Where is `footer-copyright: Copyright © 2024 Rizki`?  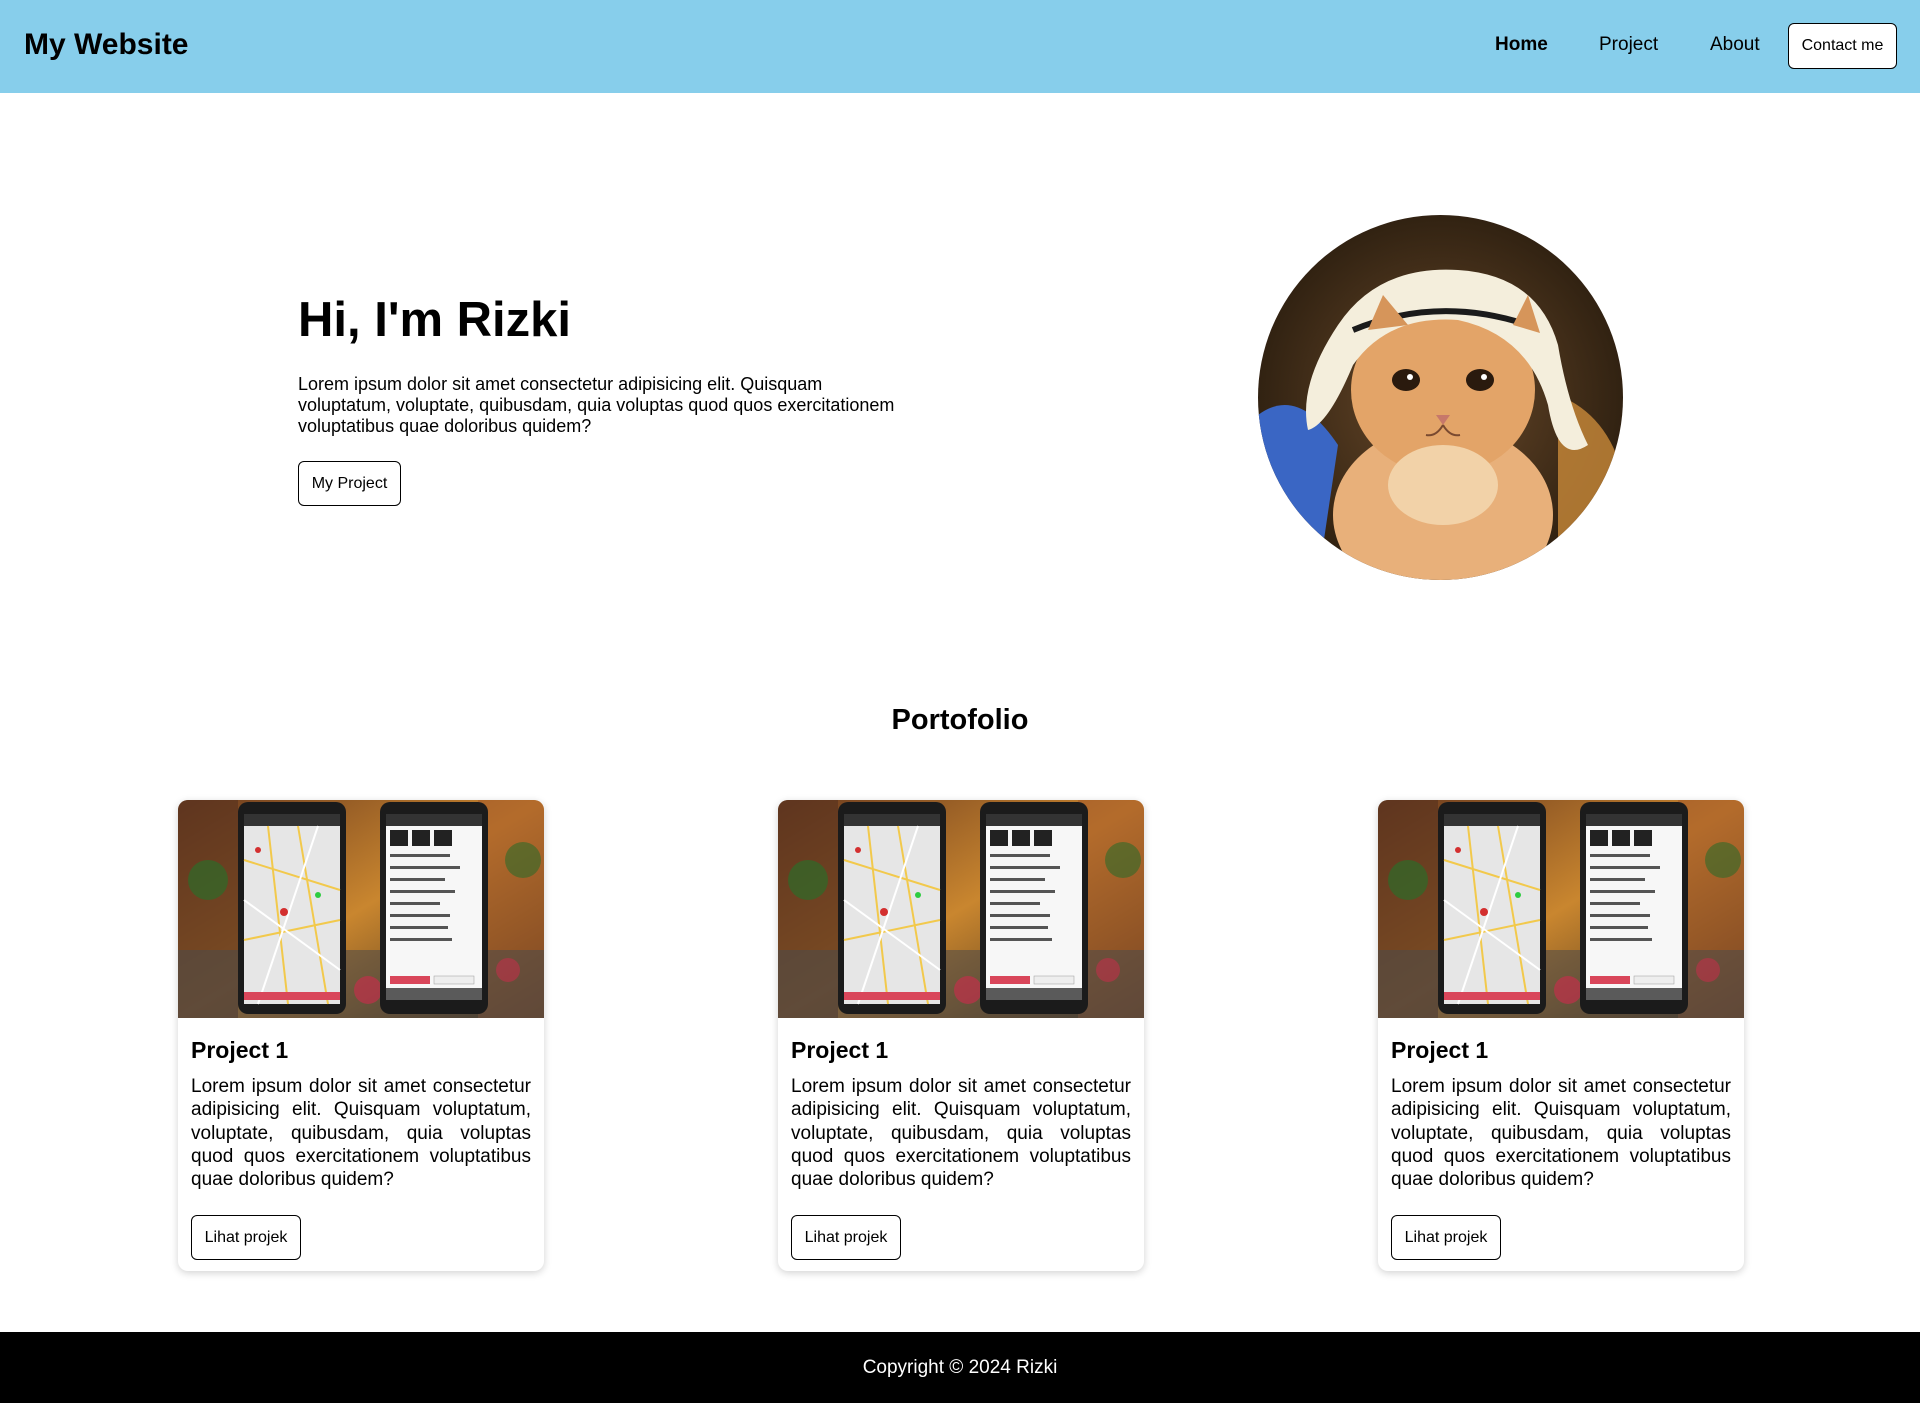 footer-copyright: Copyright © 2024 Rizki is located at coordinates (960, 1367).